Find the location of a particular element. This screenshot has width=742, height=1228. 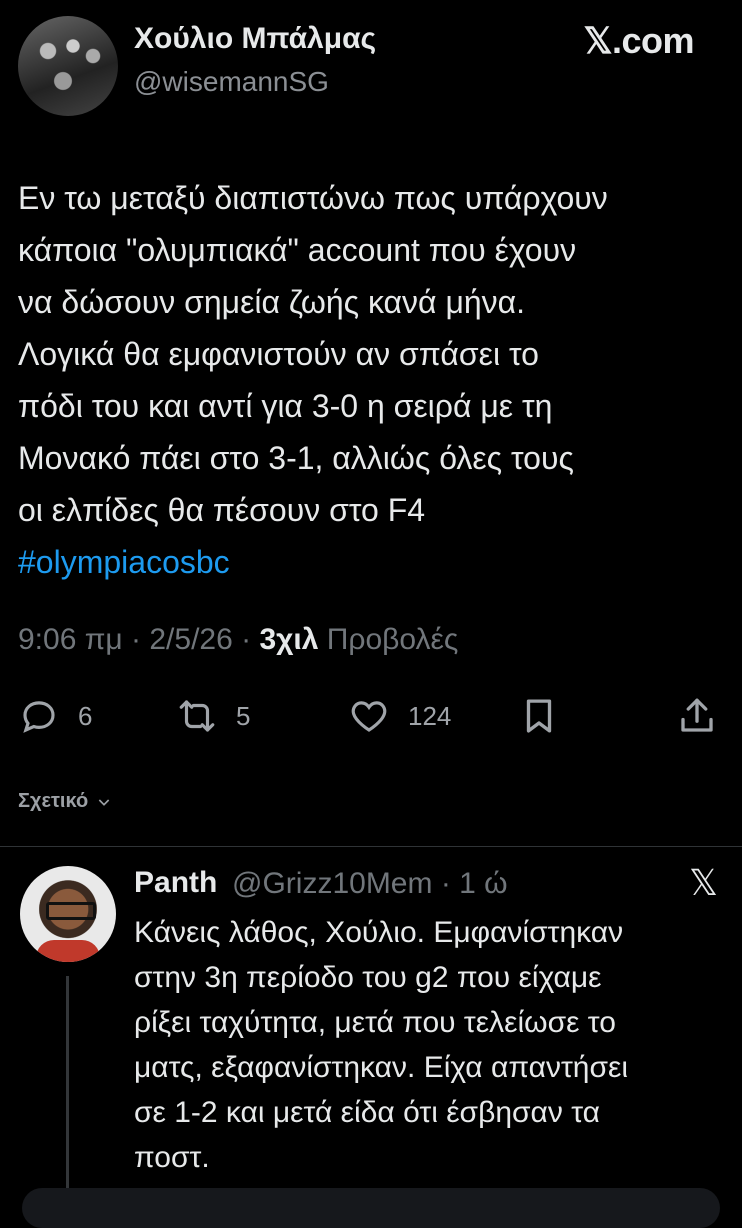

reply-line: ποστ. is located at coordinates (172, 1157).